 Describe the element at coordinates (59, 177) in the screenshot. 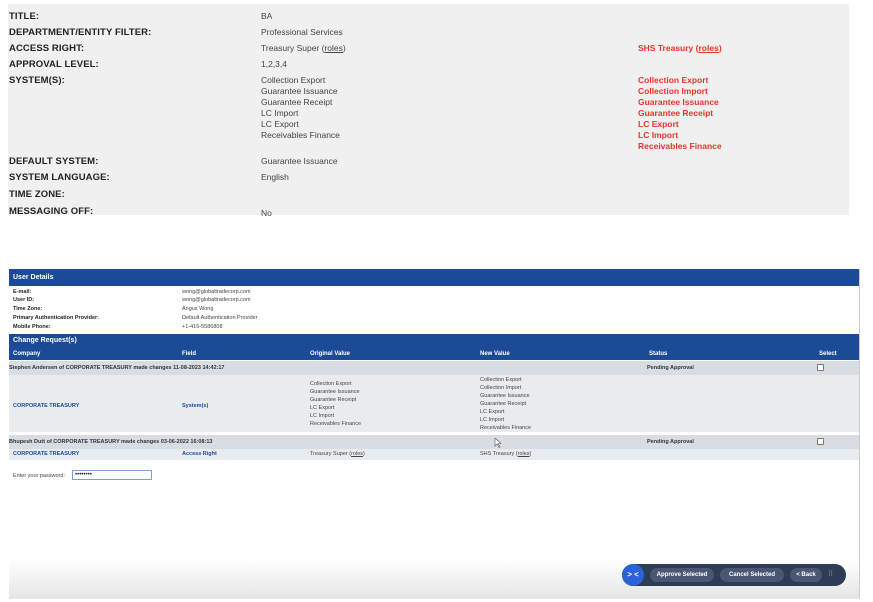

I see `system-language-label: SYSTEM LANGUAGE:` at that location.